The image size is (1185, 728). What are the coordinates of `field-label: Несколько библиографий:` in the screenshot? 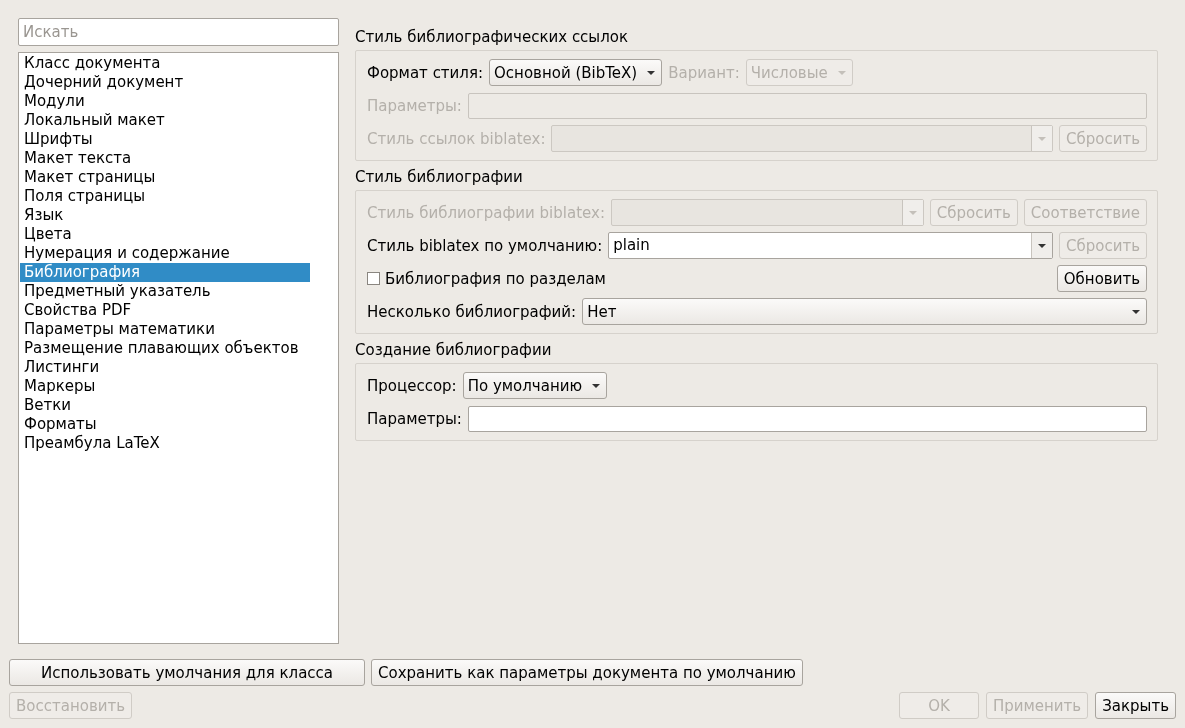 It's located at (472, 311).